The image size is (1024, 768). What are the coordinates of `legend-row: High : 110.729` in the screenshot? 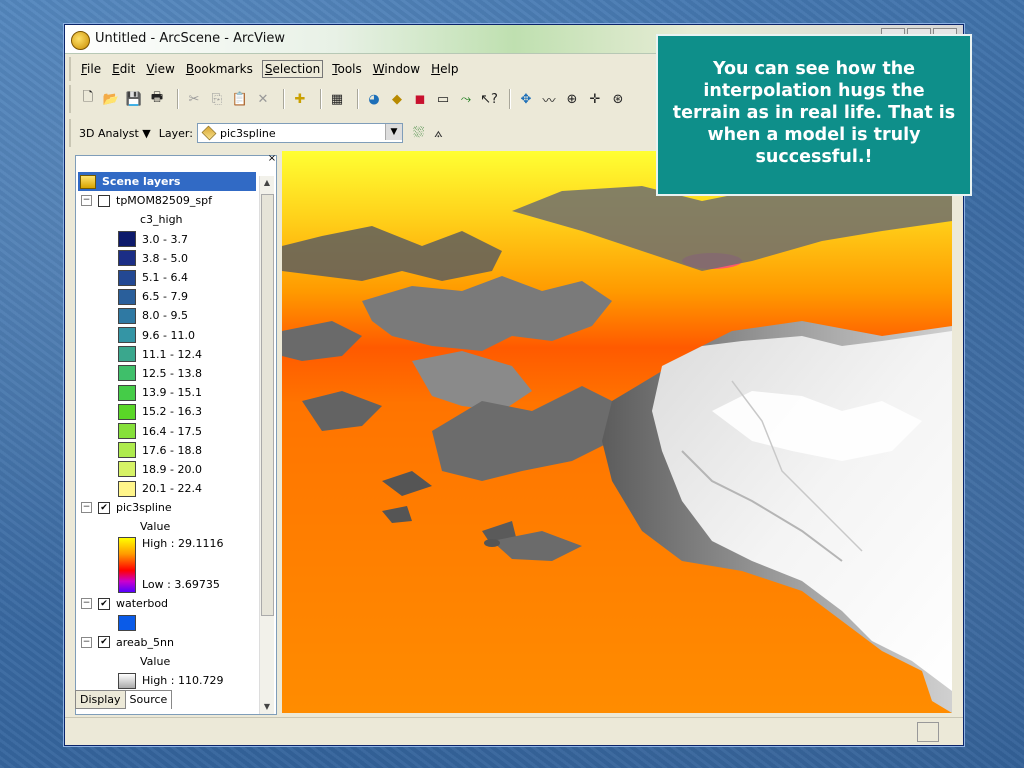 It's located at (167, 680).